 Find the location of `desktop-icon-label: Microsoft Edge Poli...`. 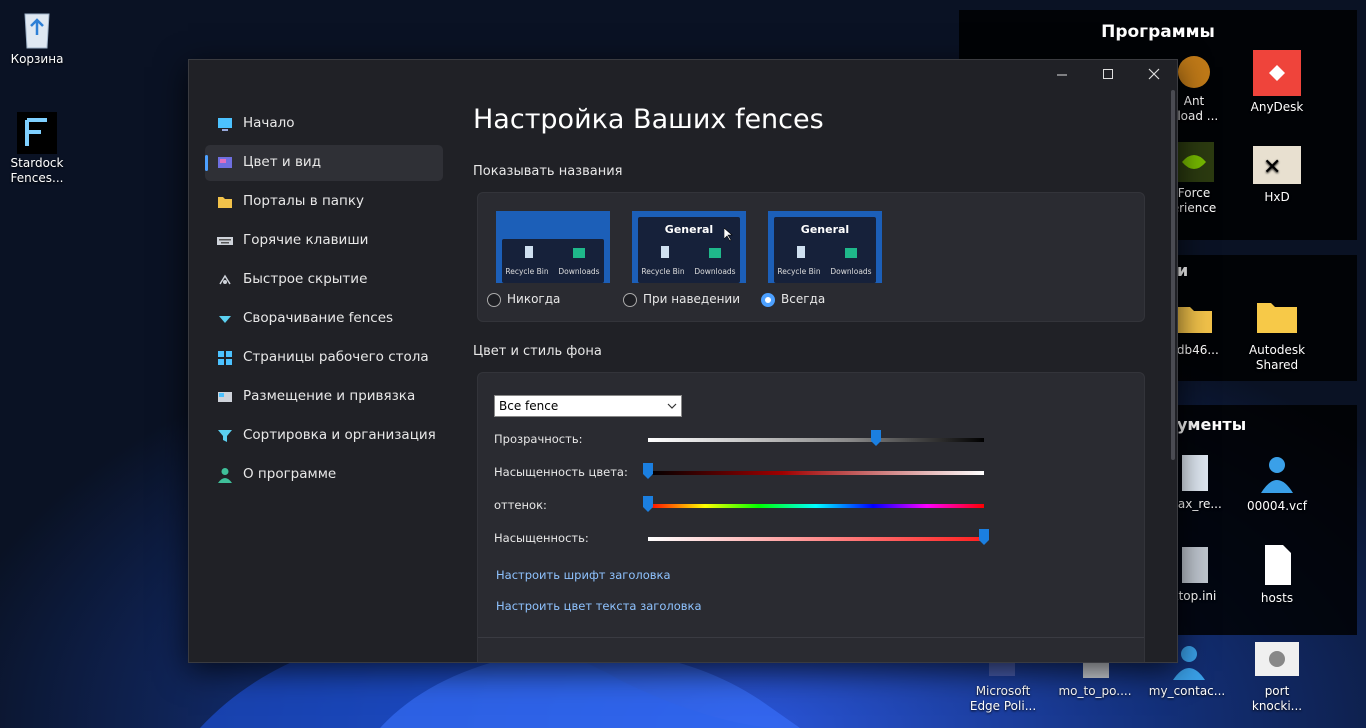

desktop-icon-label: Microsoft Edge Poli... is located at coordinates (1003, 698).